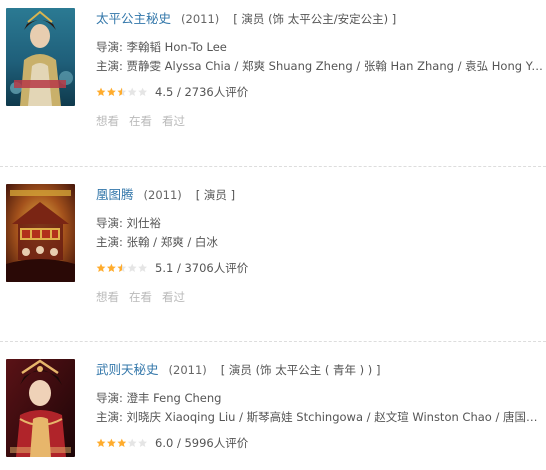 The height and width of the screenshot is (470, 546). What do you see at coordinates (129, 223) in the screenshot?
I see `director-line: 导演: 刘仕裕` at bounding box center [129, 223].